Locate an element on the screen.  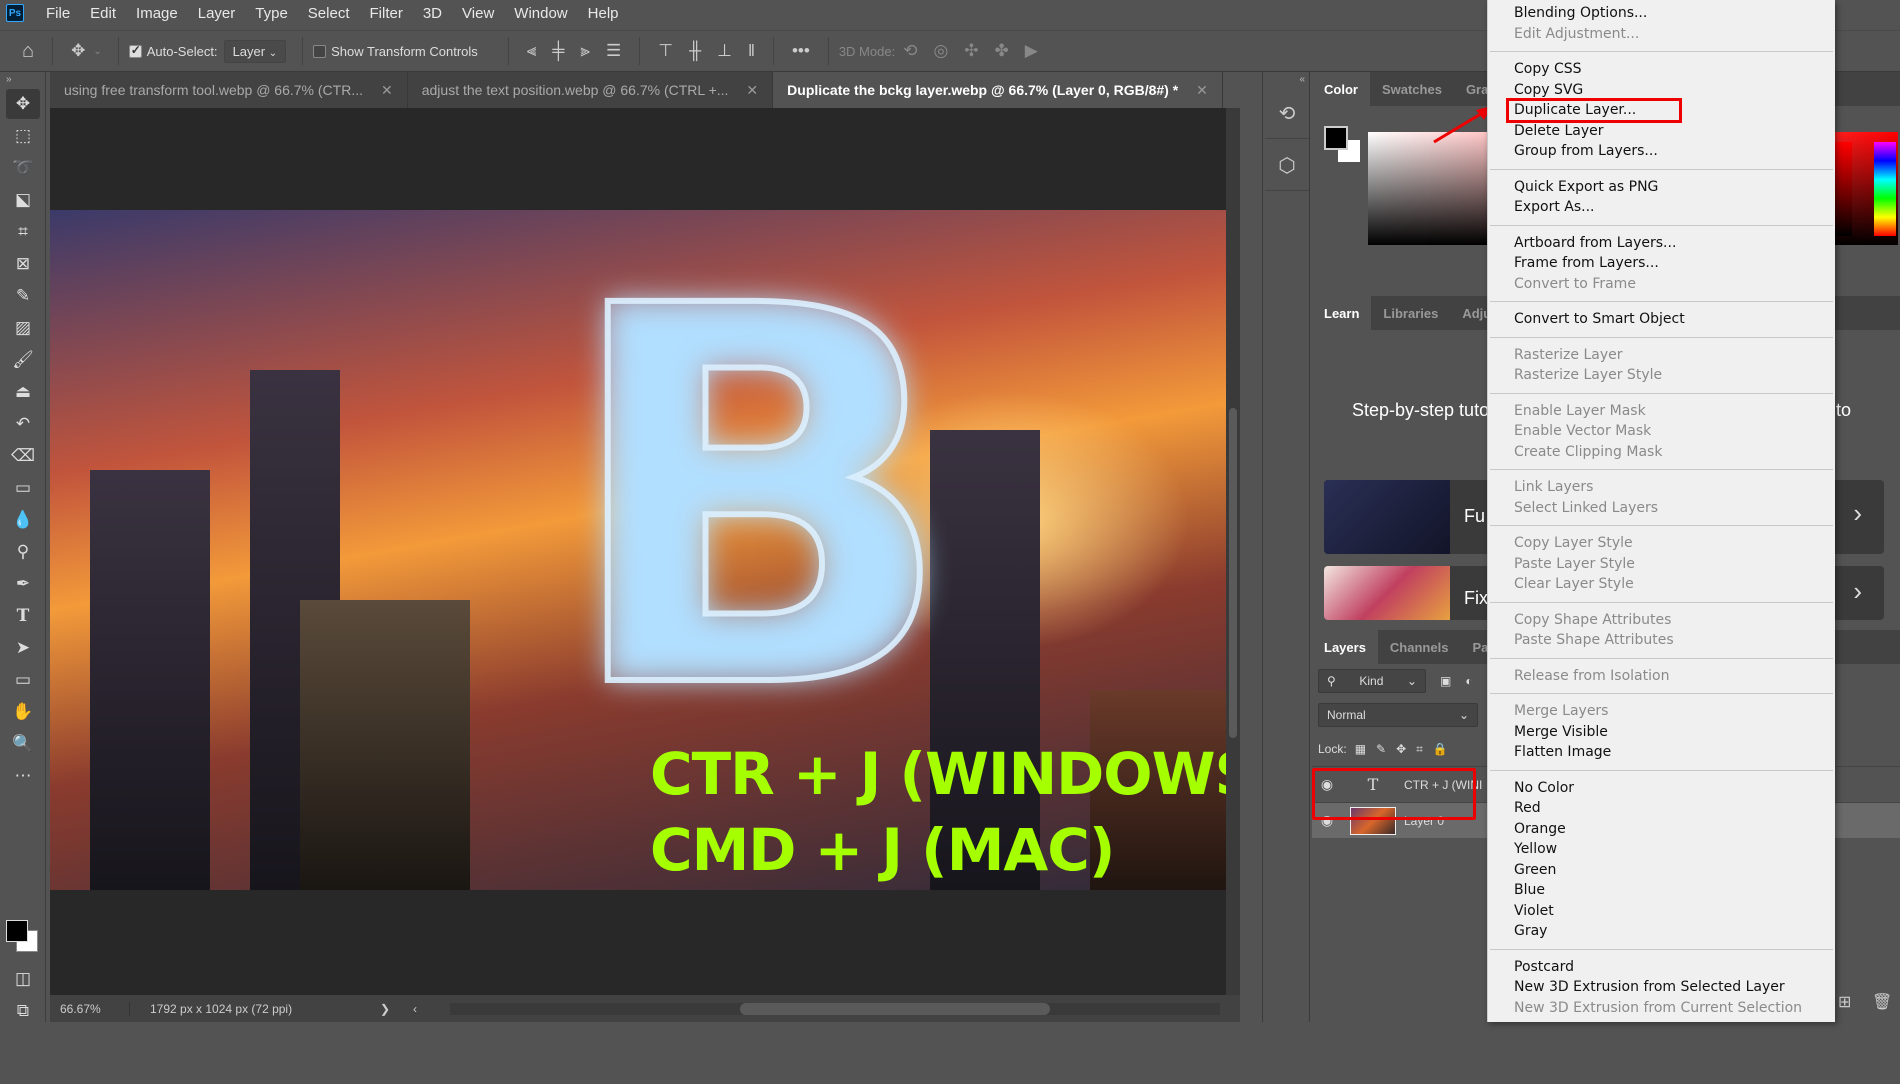
clone-stamp-tool: ⏏ is located at coordinates (23, 392).